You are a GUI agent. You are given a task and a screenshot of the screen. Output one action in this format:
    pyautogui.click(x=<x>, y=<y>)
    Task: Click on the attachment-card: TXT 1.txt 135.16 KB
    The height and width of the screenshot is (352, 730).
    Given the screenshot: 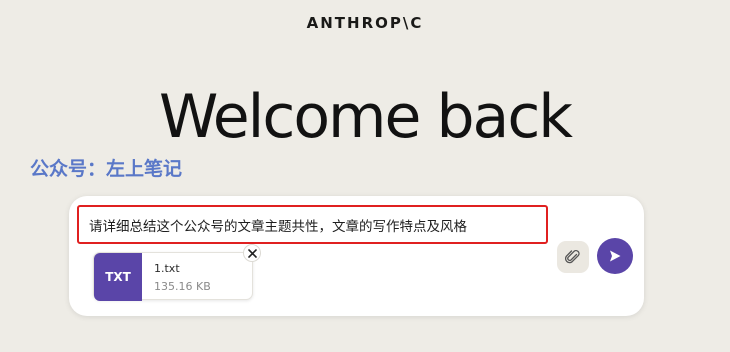 What is the action you would take?
    pyautogui.click(x=177, y=272)
    